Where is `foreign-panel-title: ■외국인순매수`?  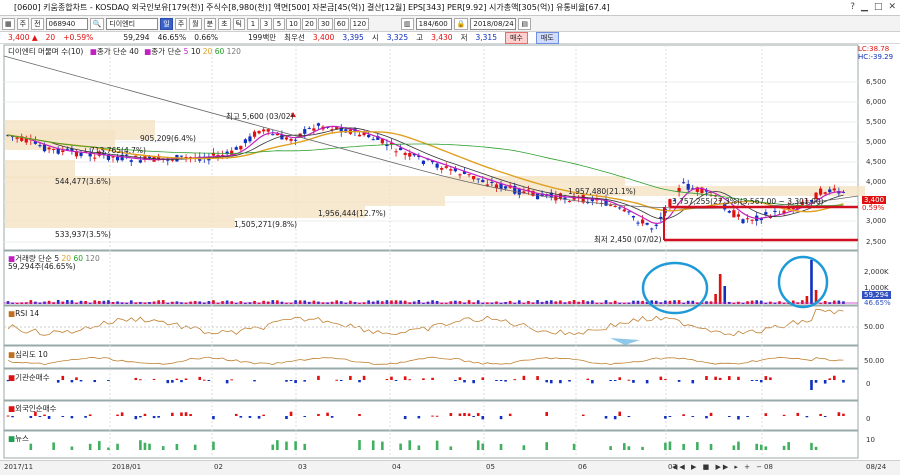 foreign-panel-title: ■외국인순매수 is located at coordinates (32, 408).